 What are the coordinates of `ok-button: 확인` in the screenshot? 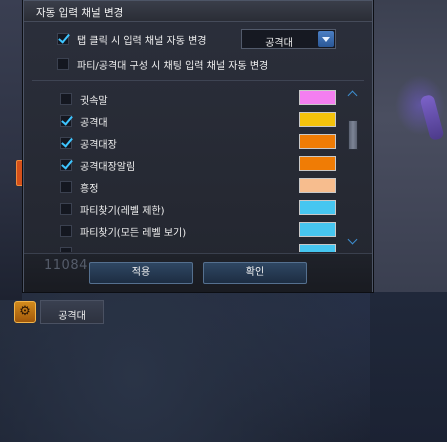 It's located at (255, 273).